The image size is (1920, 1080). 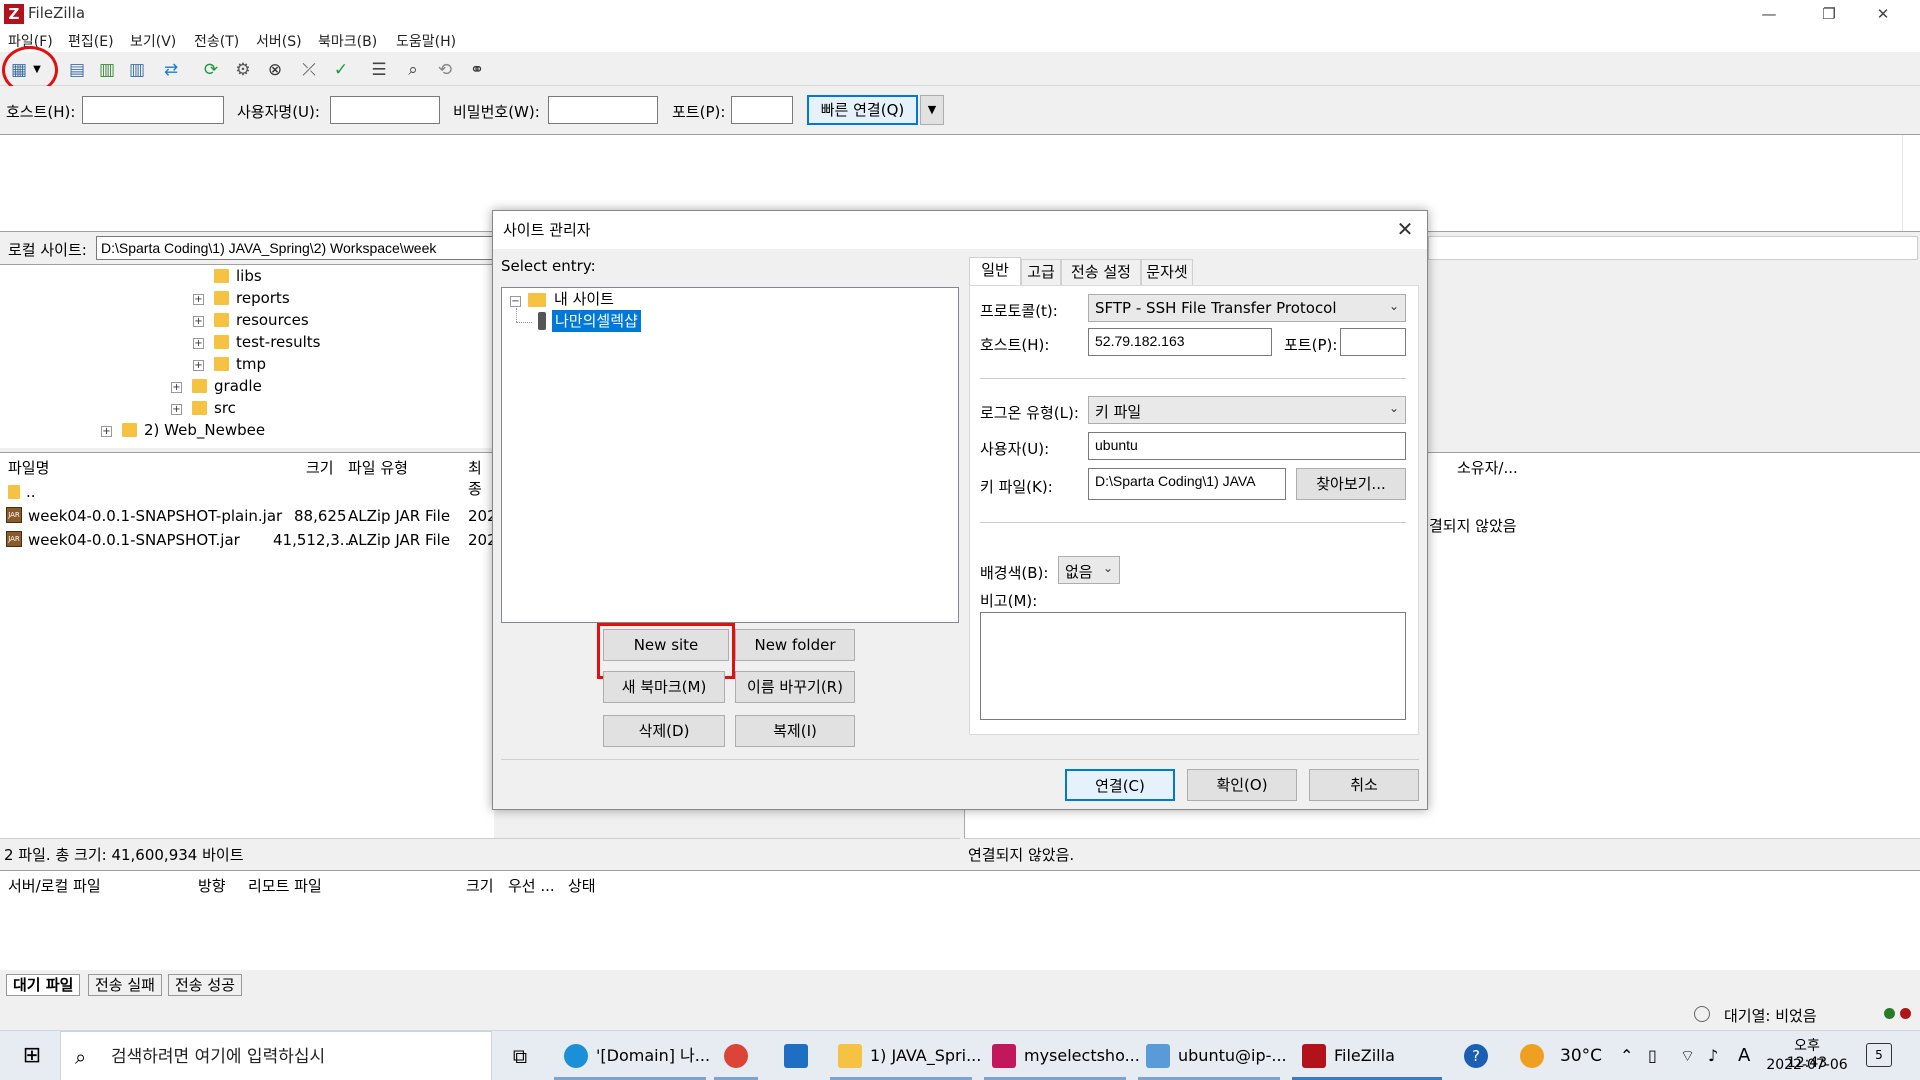 I want to click on col-filename: 파일명, so click(x=28, y=467).